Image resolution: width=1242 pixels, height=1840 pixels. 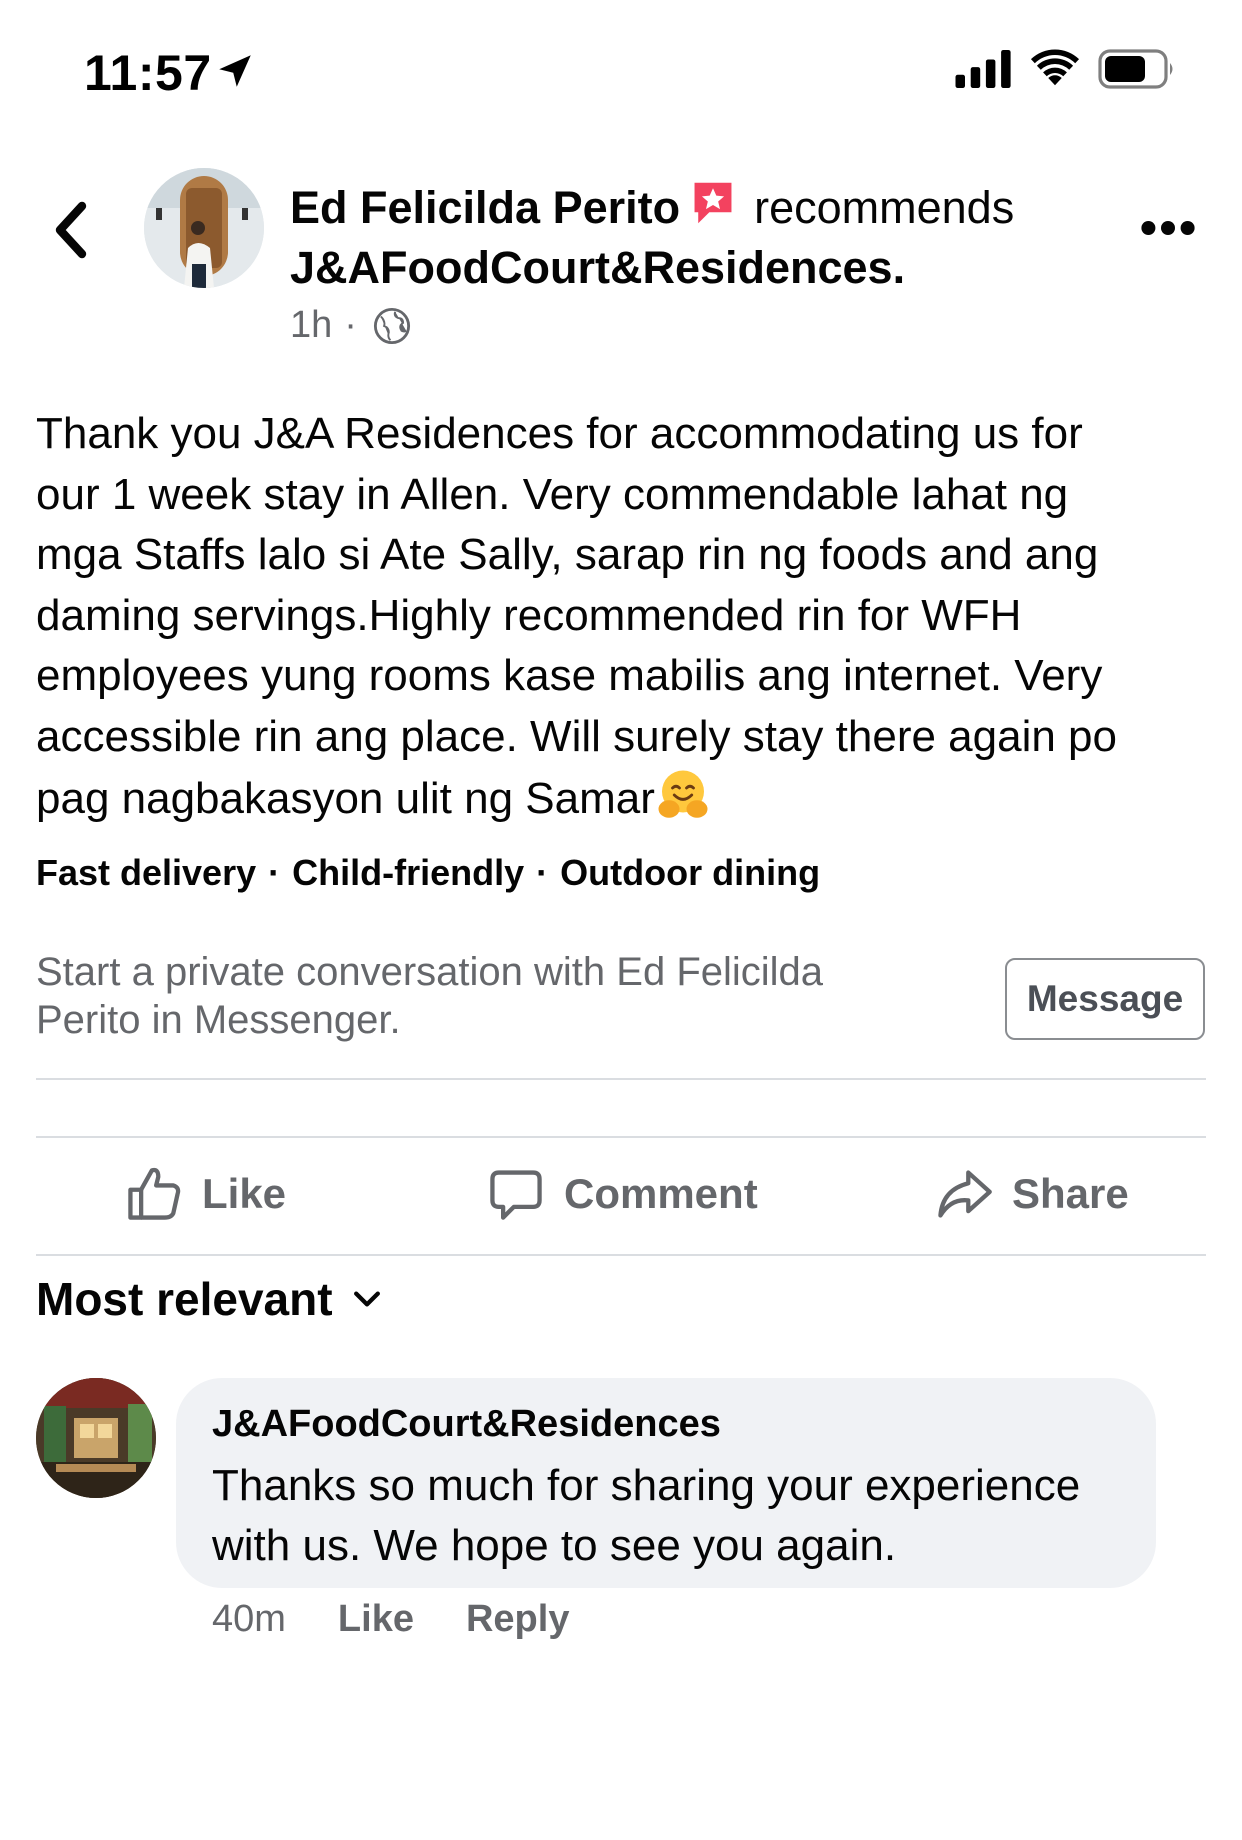 What do you see at coordinates (661, 1193) in the screenshot?
I see `comment-label: Comment` at bounding box center [661, 1193].